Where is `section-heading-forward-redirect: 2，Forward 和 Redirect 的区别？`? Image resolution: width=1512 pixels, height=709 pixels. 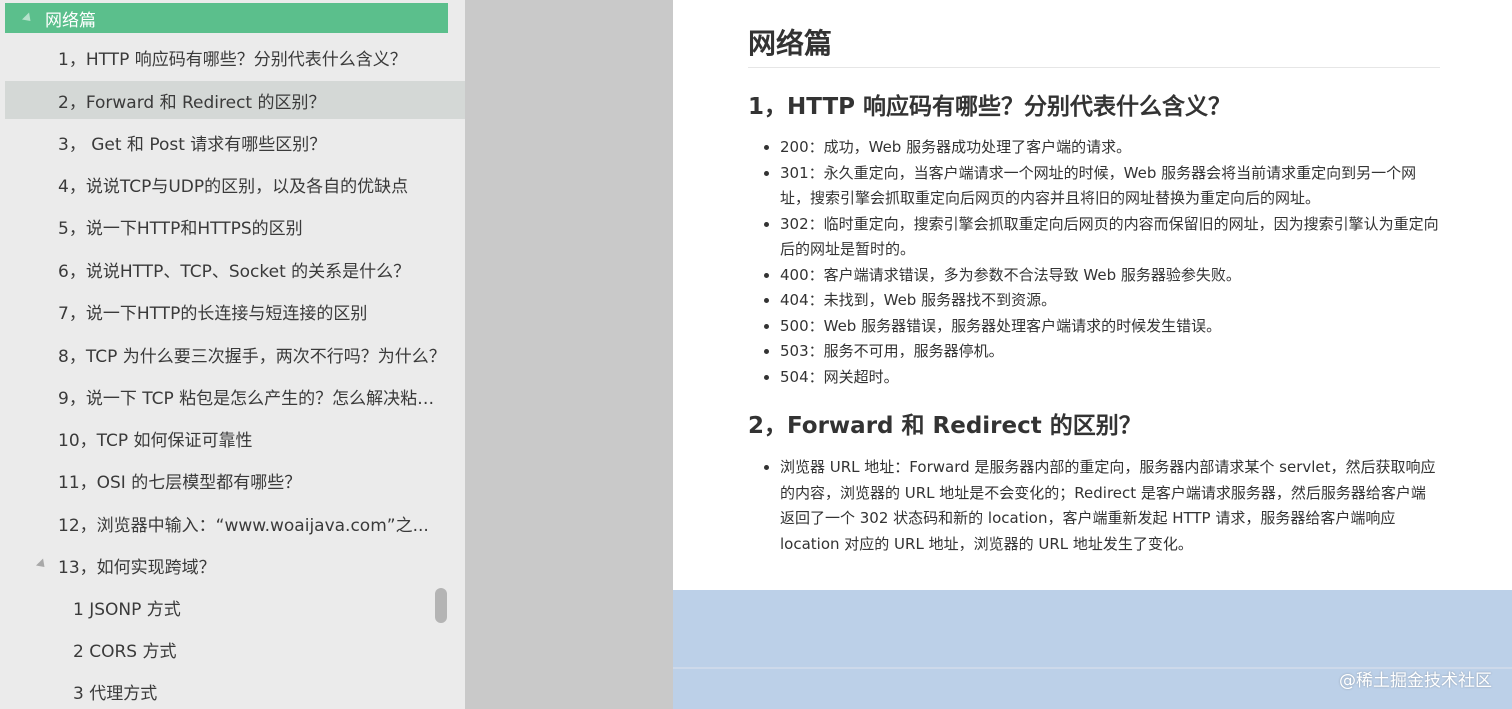 section-heading-forward-redirect: 2，Forward 和 Redirect 的区别？ is located at coordinates (945, 426).